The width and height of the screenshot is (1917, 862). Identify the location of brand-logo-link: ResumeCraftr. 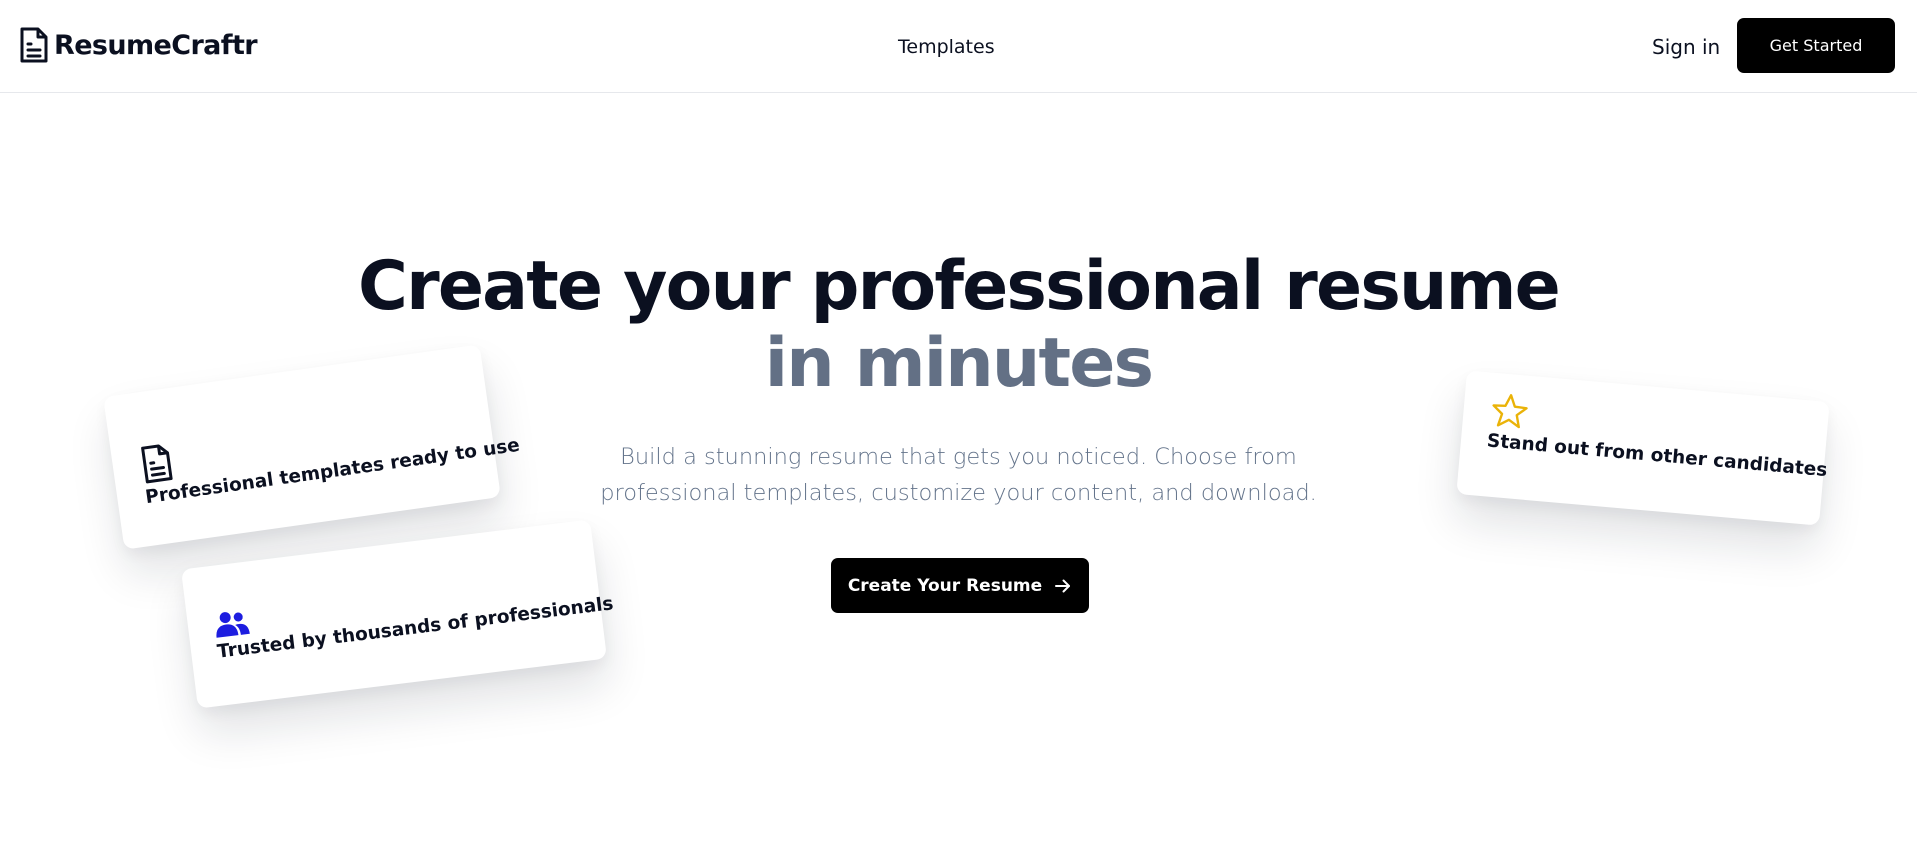
(138, 45).